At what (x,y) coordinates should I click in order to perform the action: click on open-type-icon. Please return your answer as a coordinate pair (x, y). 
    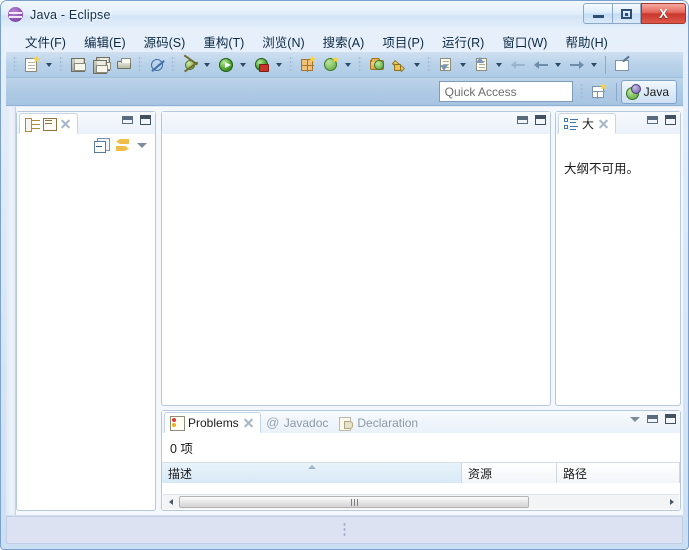
    Looking at the image, I should click on (376, 64).